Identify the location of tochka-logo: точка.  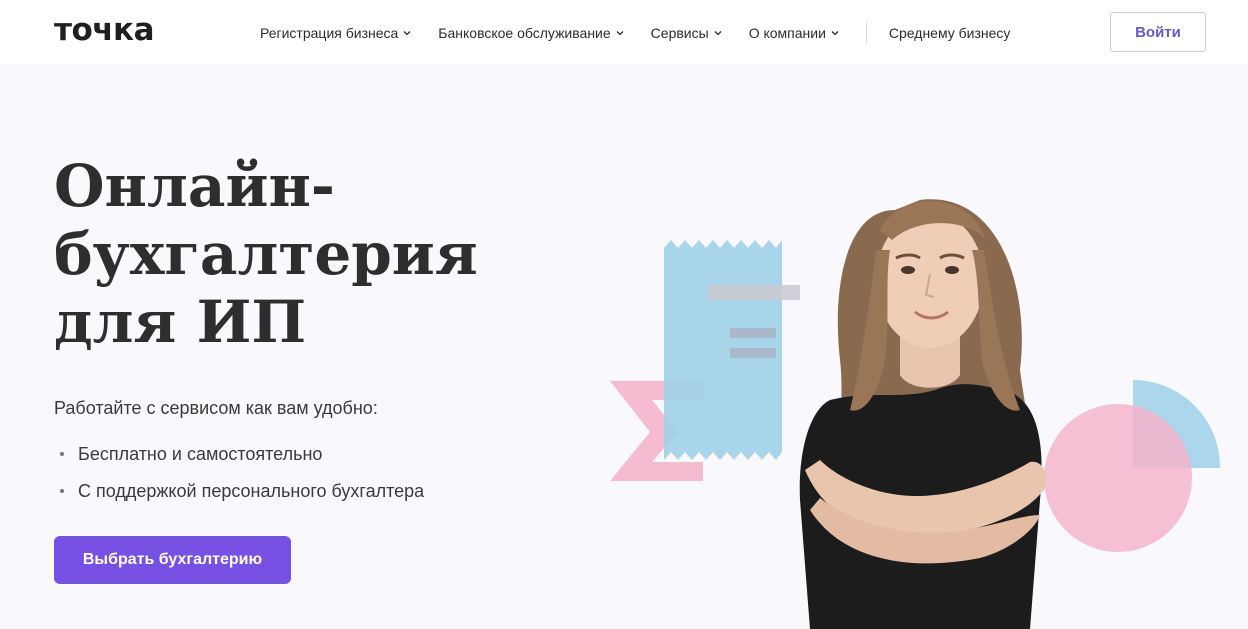
(104, 30).